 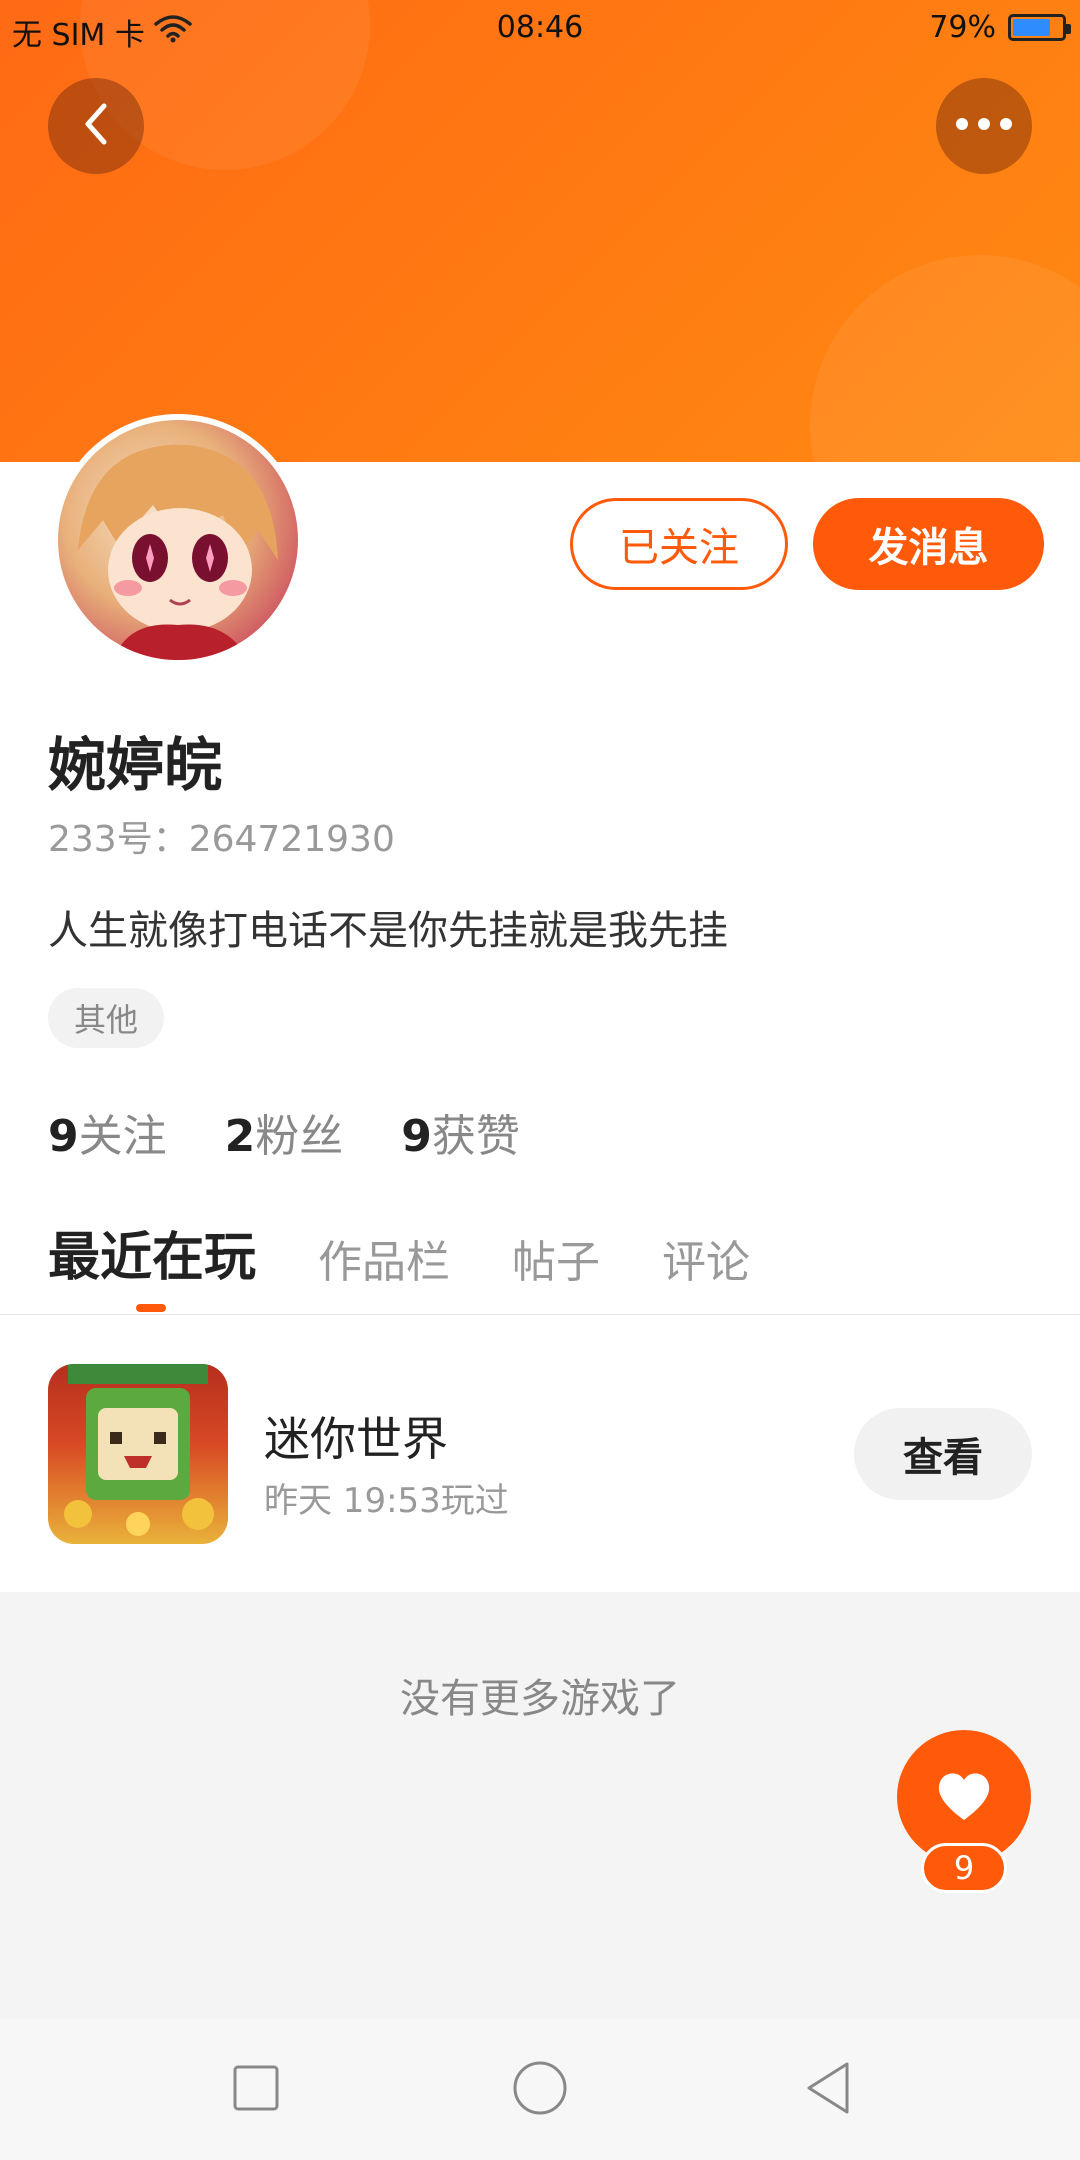 What do you see at coordinates (106, 1018) in the screenshot?
I see `interest-tag: 其他` at bounding box center [106, 1018].